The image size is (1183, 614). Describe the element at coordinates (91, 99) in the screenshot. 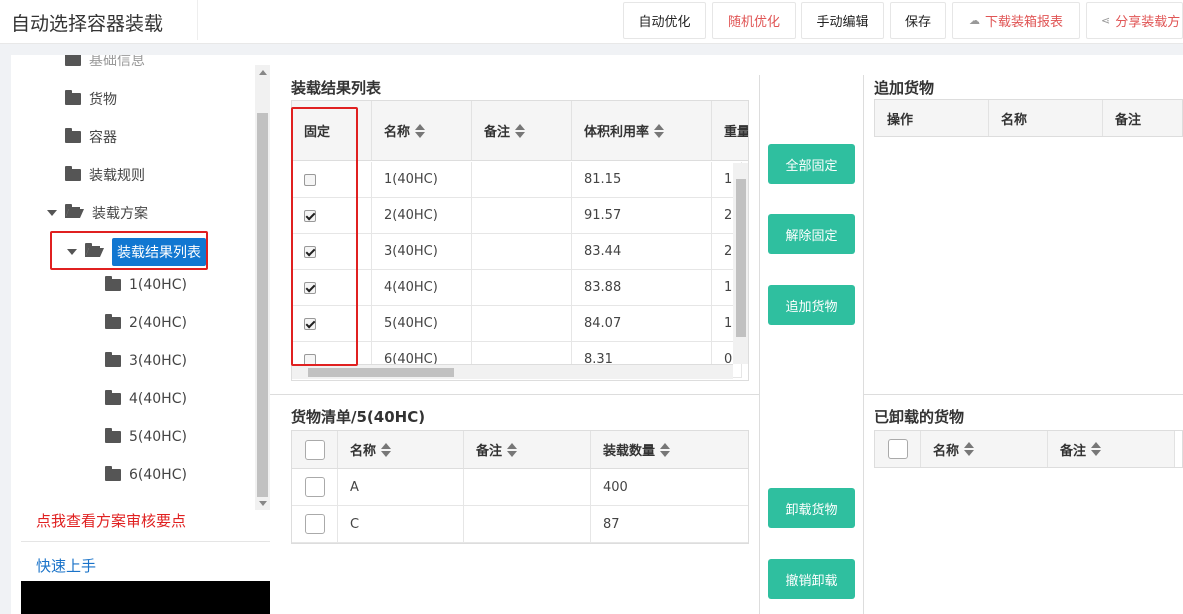

I see `tree-item-goods: 货物` at that location.